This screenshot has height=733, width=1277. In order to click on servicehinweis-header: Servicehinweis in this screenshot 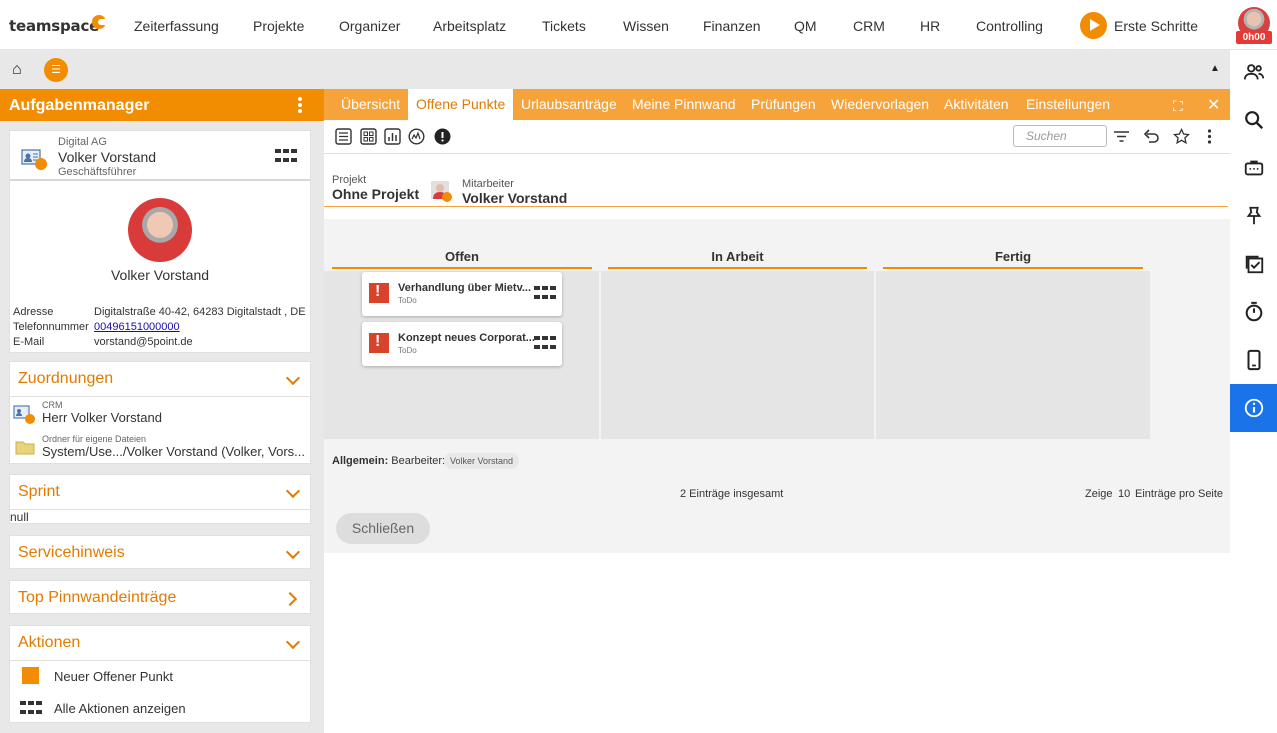, I will do `click(160, 553)`.